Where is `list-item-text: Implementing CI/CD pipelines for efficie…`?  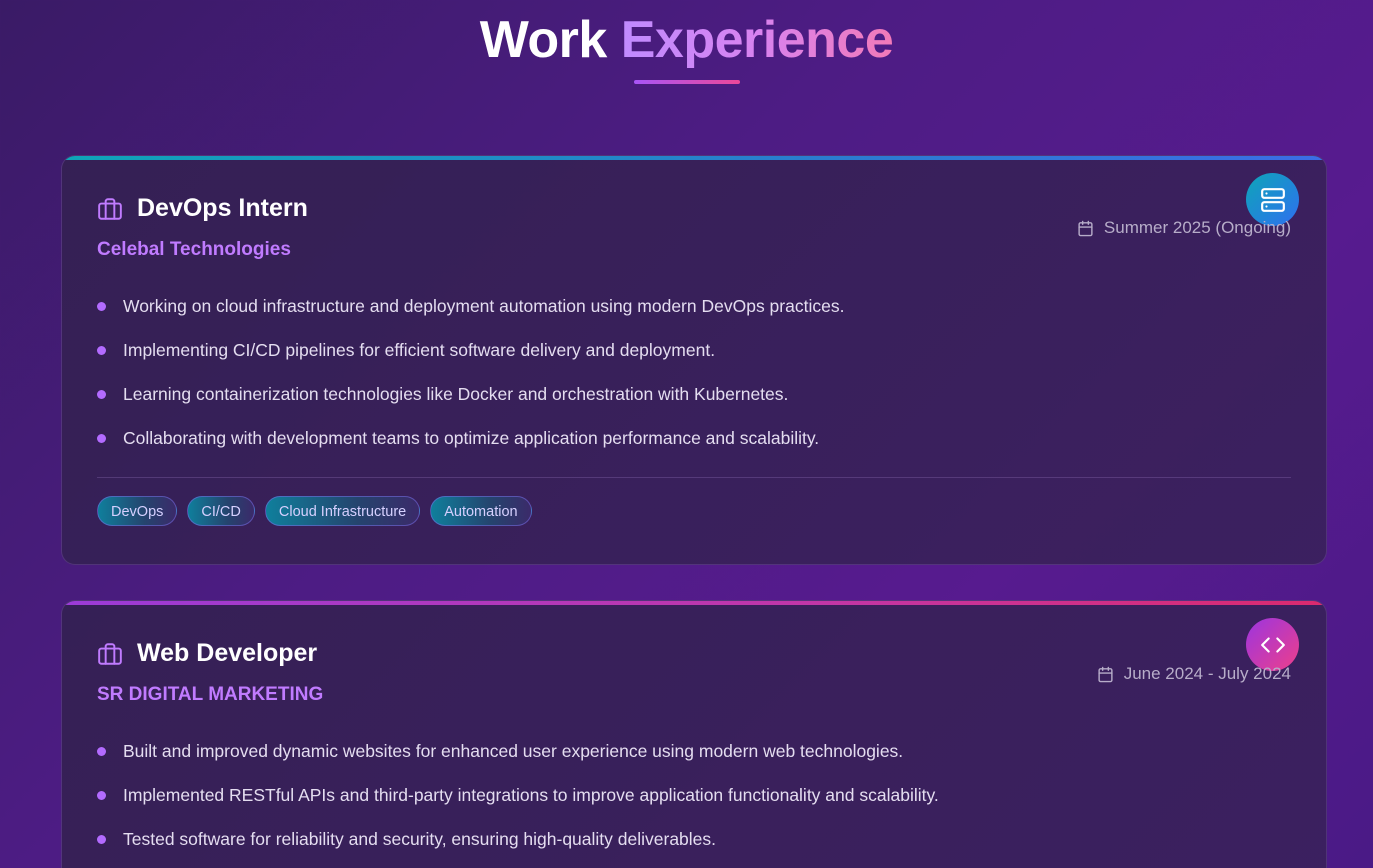
list-item-text: Implementing CI/CD pipelines for efficie… is located at coordinates (419, 350).